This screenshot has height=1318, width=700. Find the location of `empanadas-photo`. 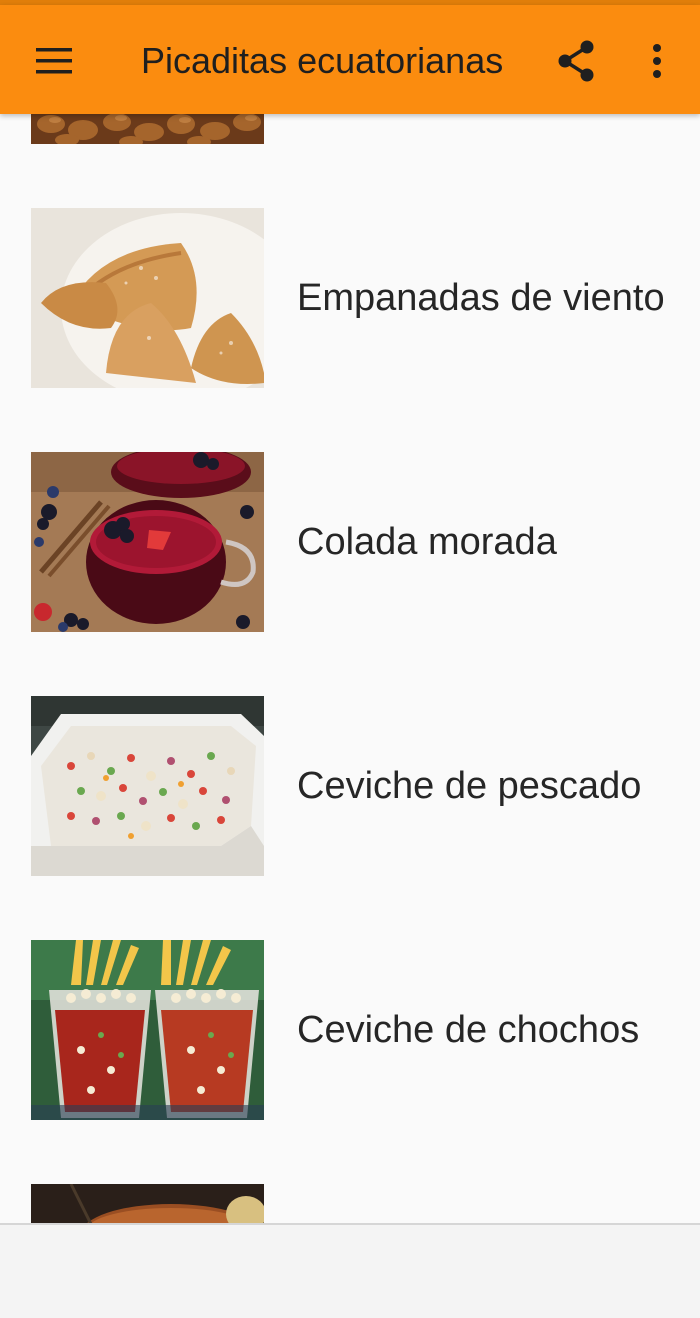

empanadas-photo is located at coordinates (147, 298).